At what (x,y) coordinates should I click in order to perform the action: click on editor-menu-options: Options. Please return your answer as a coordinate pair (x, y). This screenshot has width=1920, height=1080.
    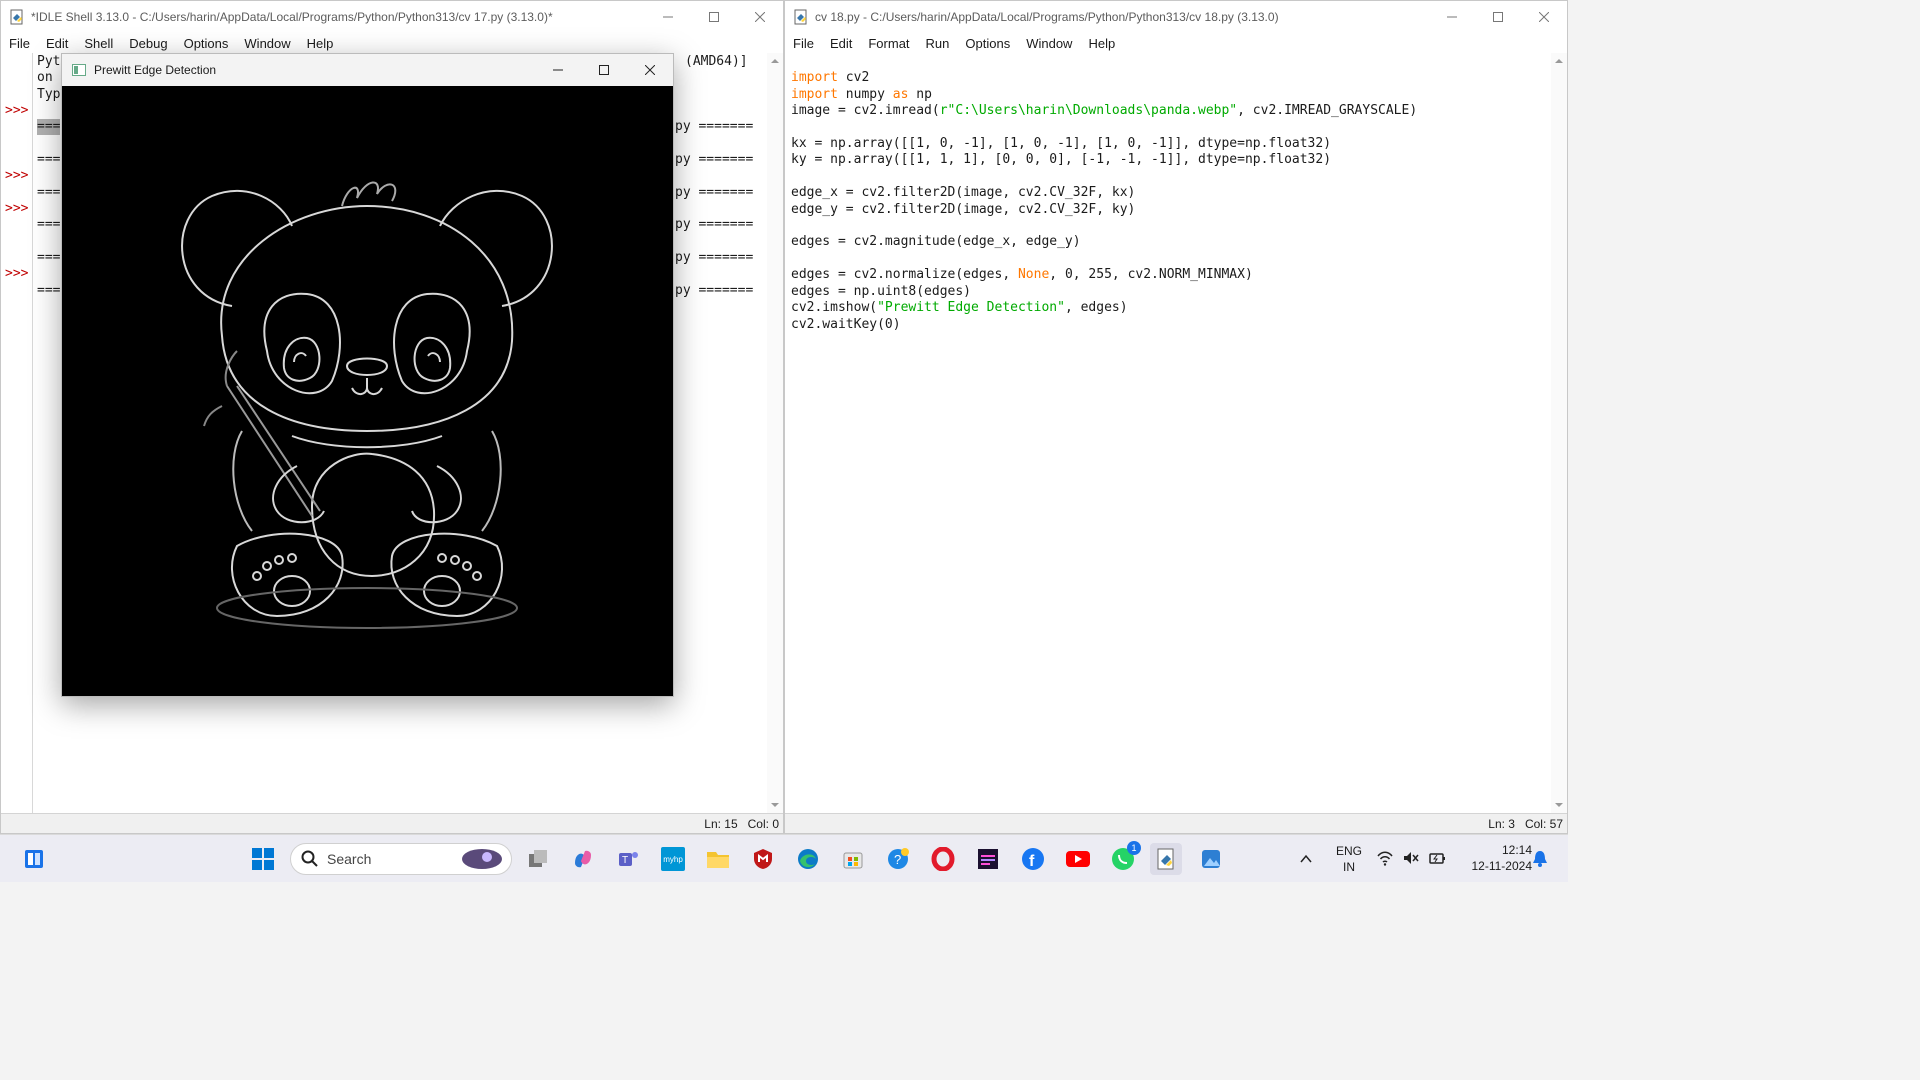
    Looking at the image, I should click on (987, 43).